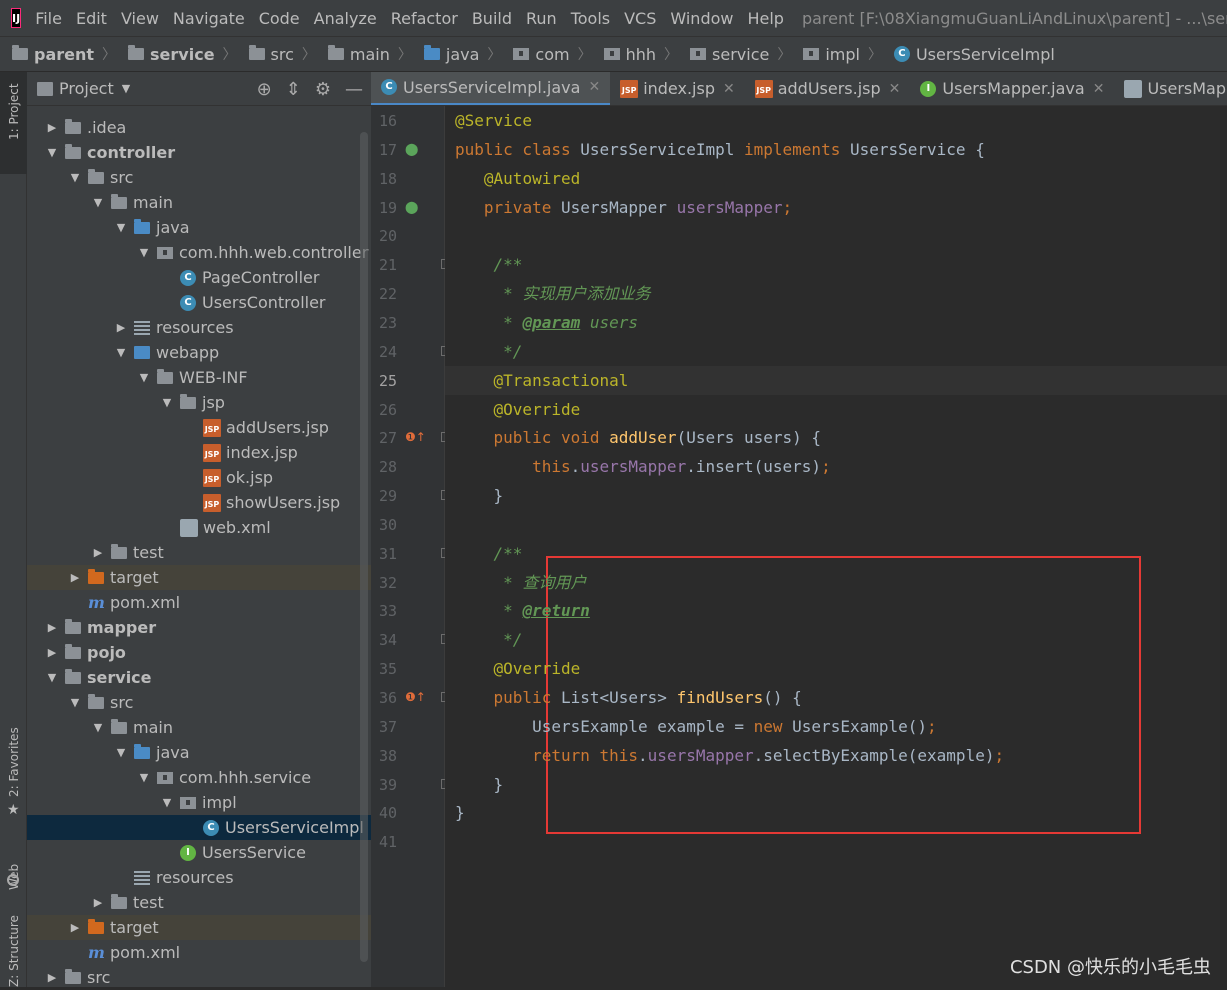 Image resolution: width=1227 pixels, height=990 pixels. I want to click on tree-item: ▶ .idea, so click(199, 127).